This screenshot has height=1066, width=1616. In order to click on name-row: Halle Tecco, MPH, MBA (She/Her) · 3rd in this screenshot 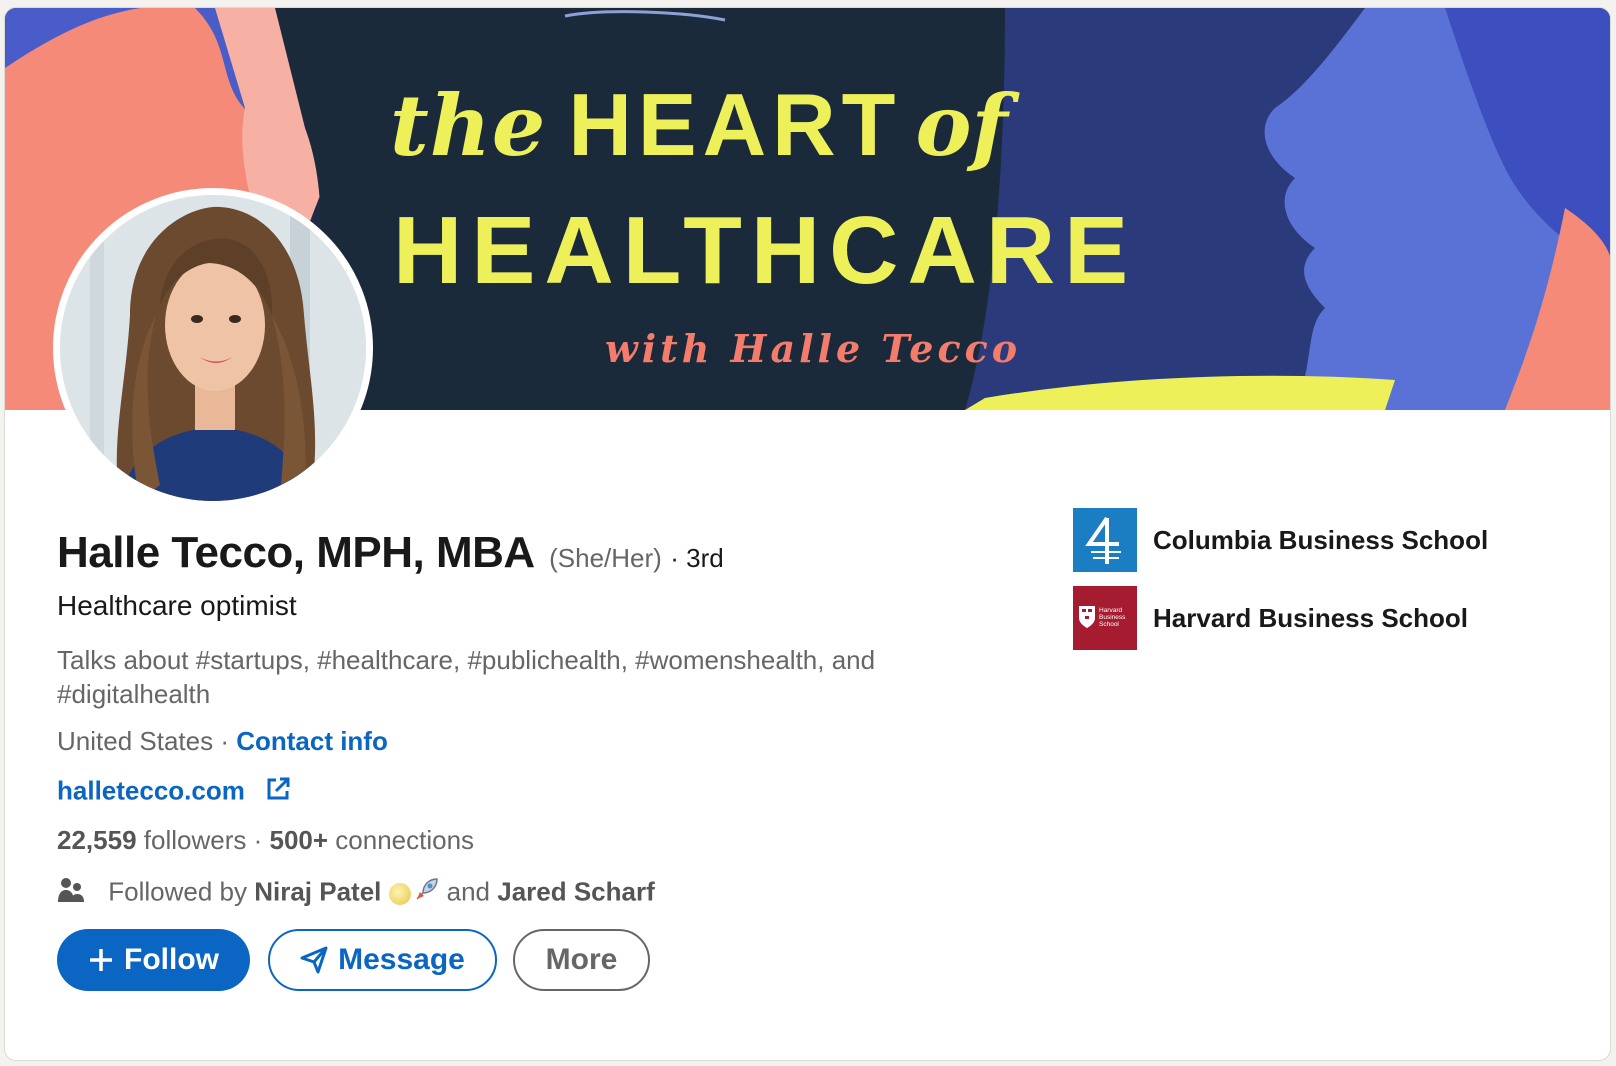, I will do `click(390, 553)`.